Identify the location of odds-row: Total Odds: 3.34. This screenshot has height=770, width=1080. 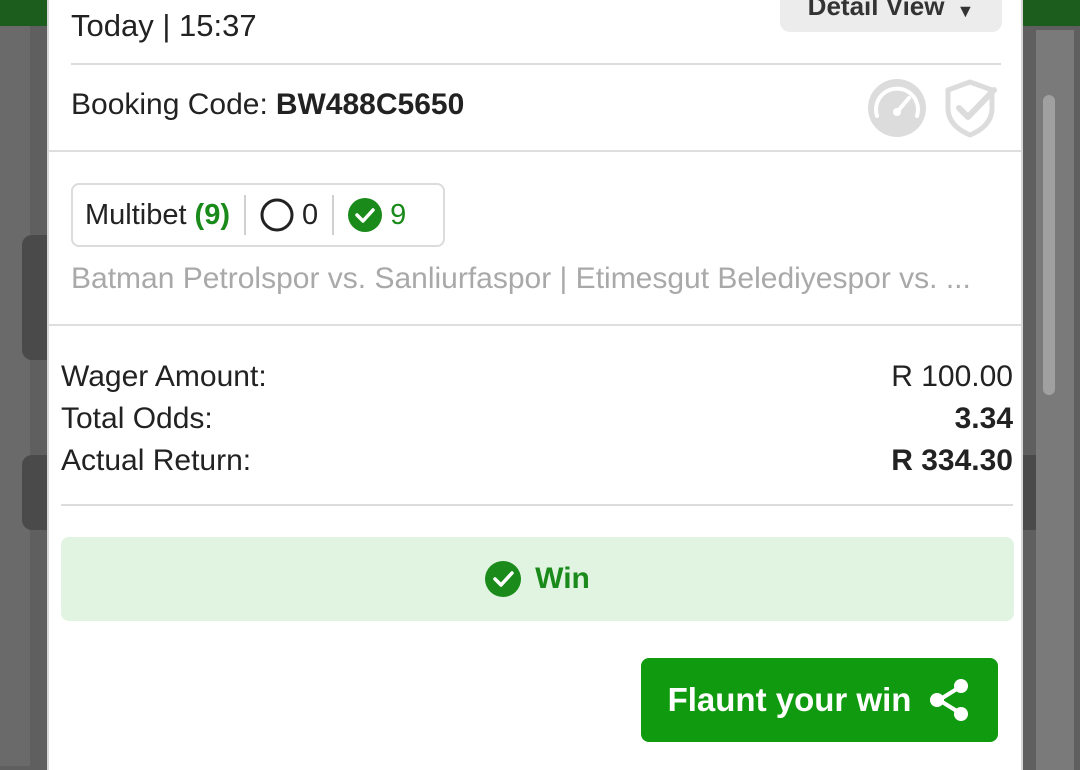
(537, 423).